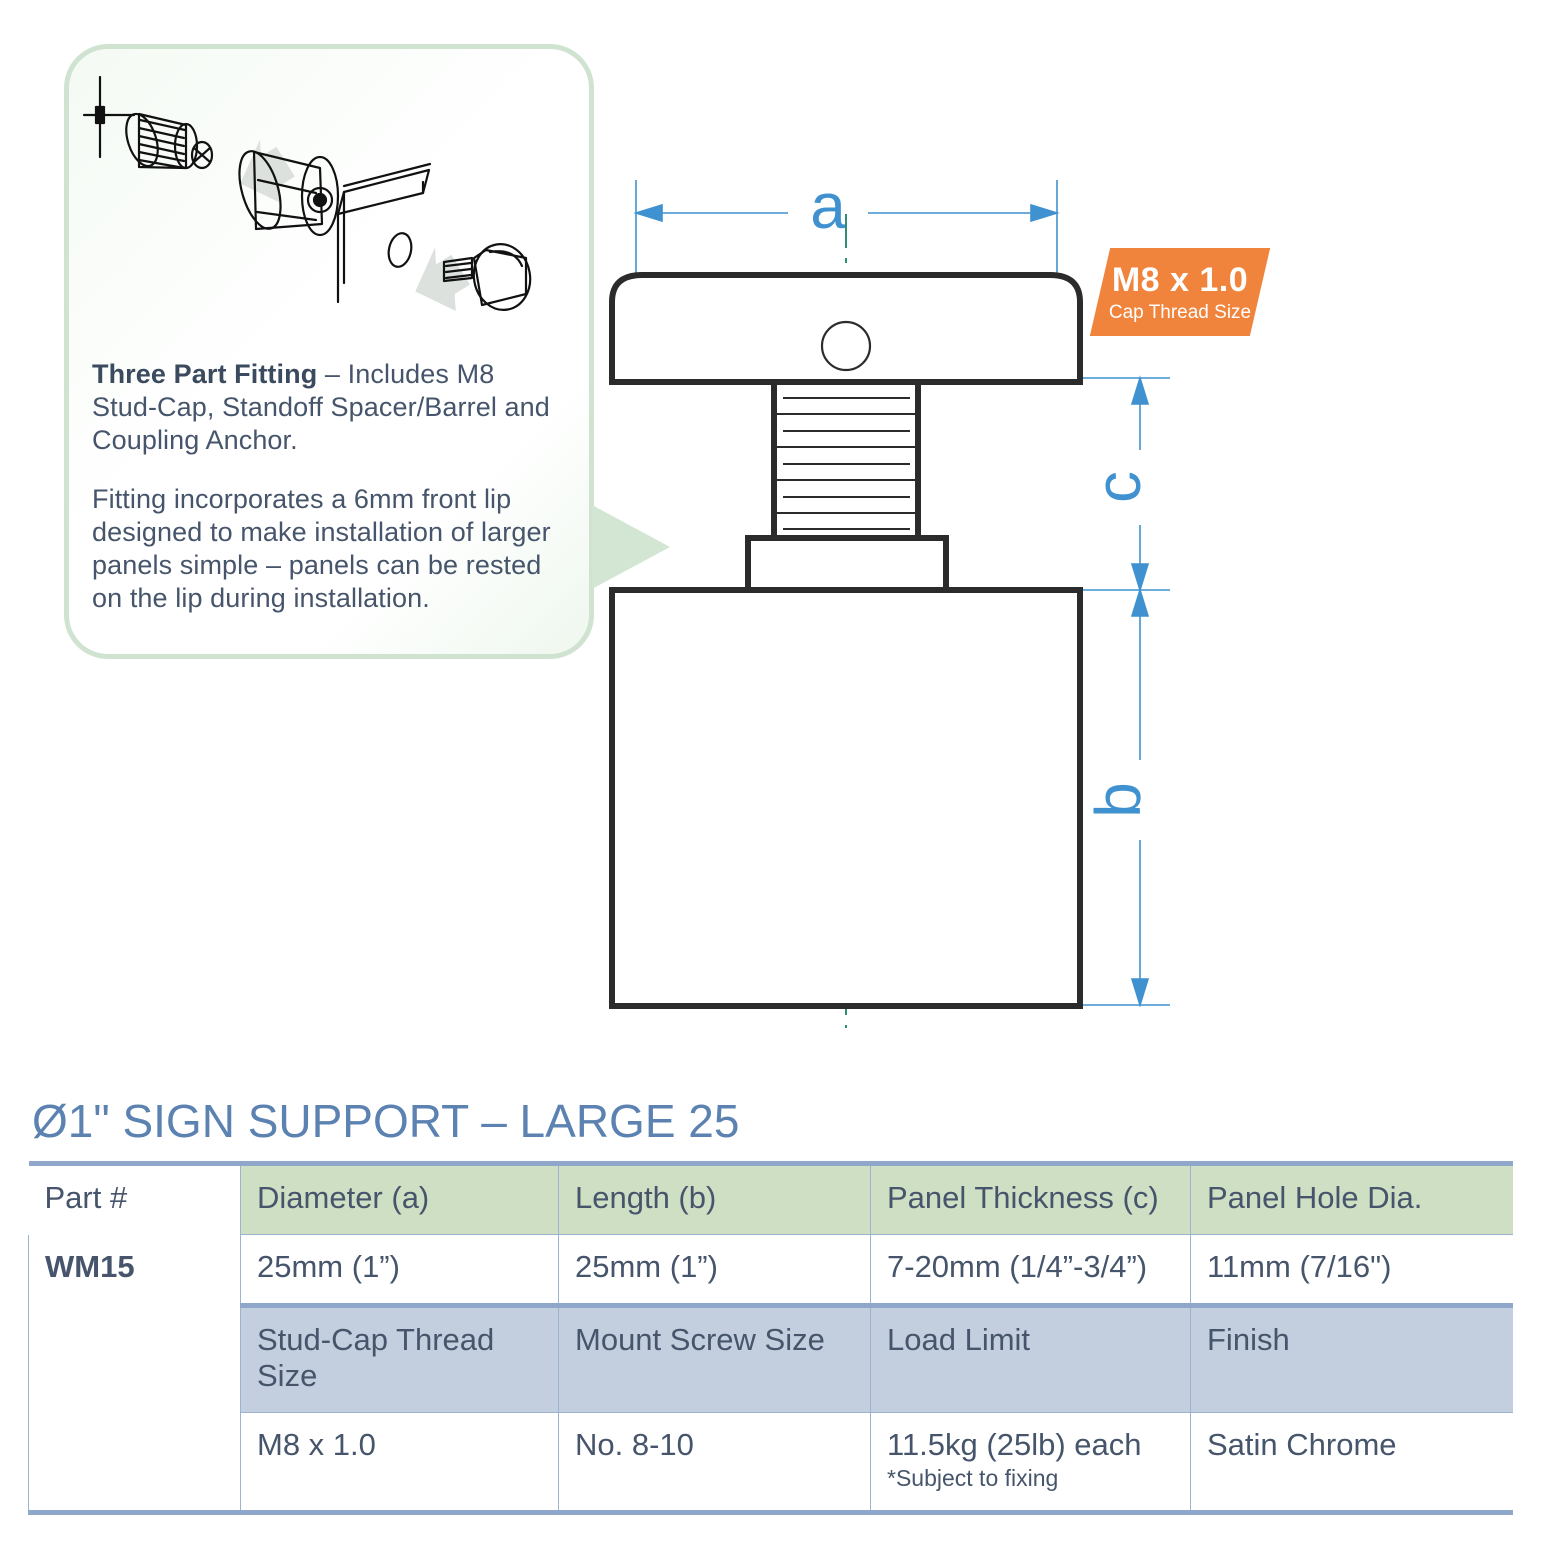 This screenshot has height=1543, width=1542. I want to click on cell-length: 25mm (1”), so click(714, 1270).